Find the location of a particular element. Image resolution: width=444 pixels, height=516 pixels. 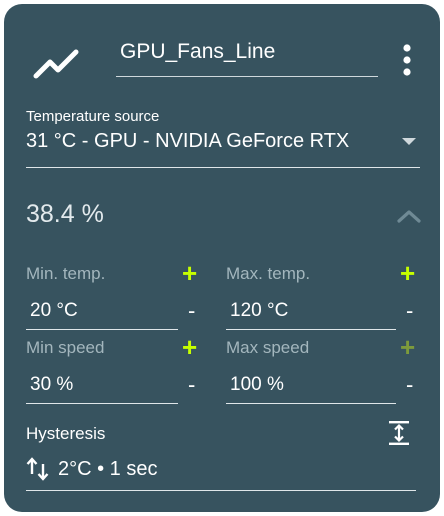

hysteresis-underline is located at coordinates (221, 490).